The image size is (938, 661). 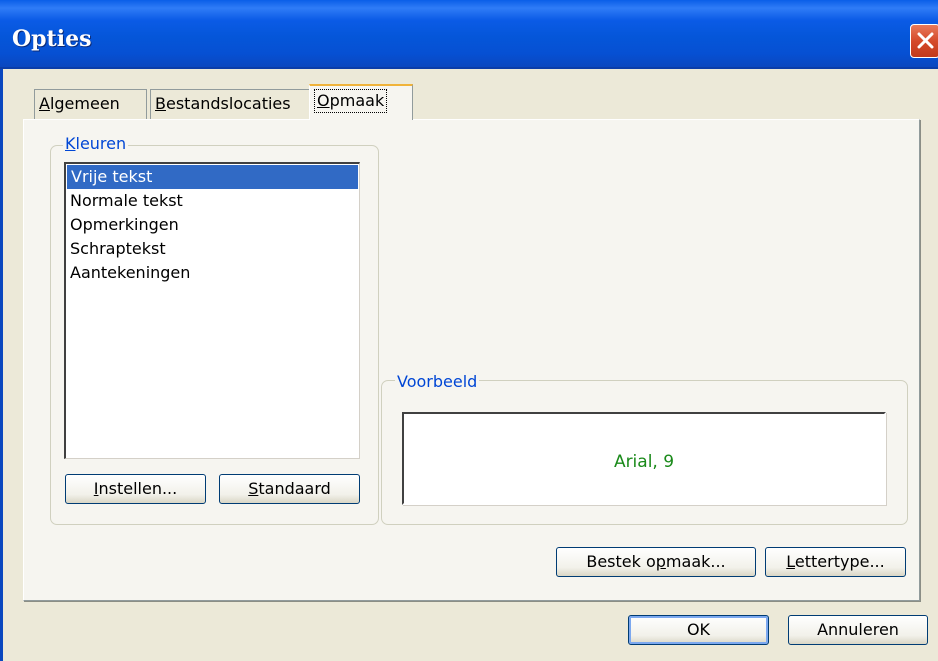 What do you see at coordinates (52, 39) in the screenshot?
I see `window-title: Opties` at bounding box center [52, 39].